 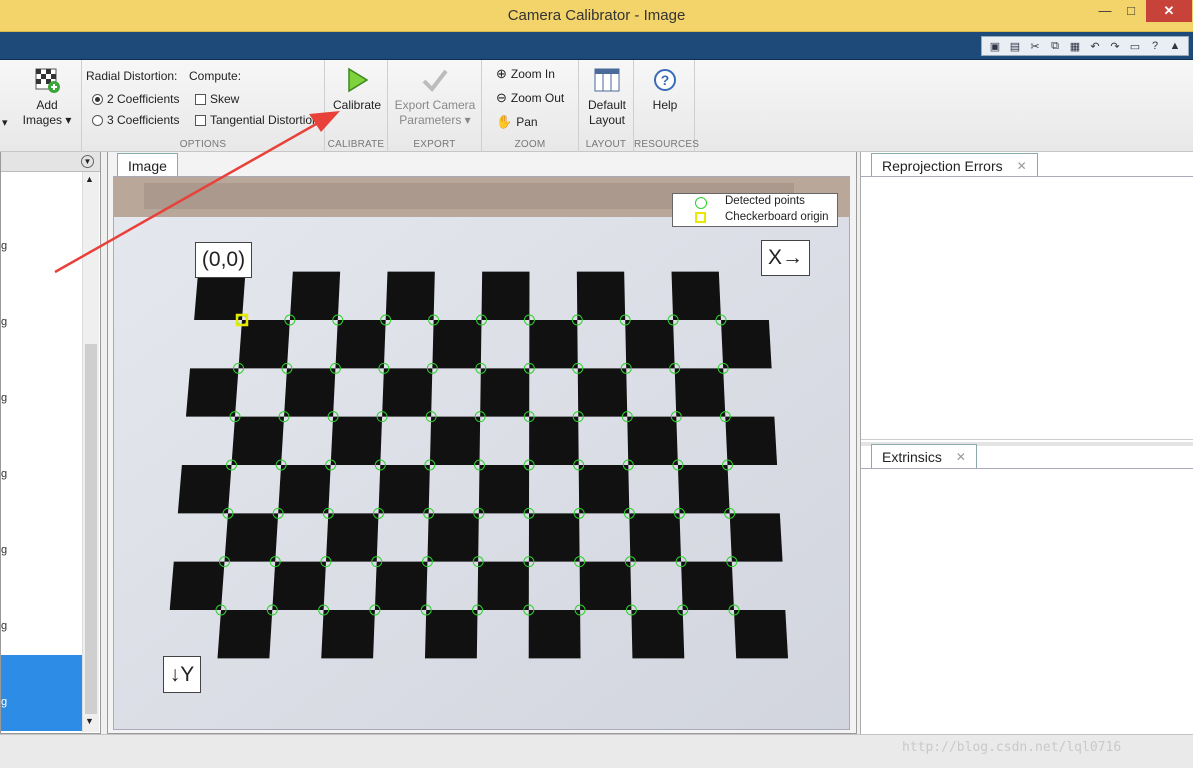 I want to click on tab-image-label: Image, so click(x=147, y=165).